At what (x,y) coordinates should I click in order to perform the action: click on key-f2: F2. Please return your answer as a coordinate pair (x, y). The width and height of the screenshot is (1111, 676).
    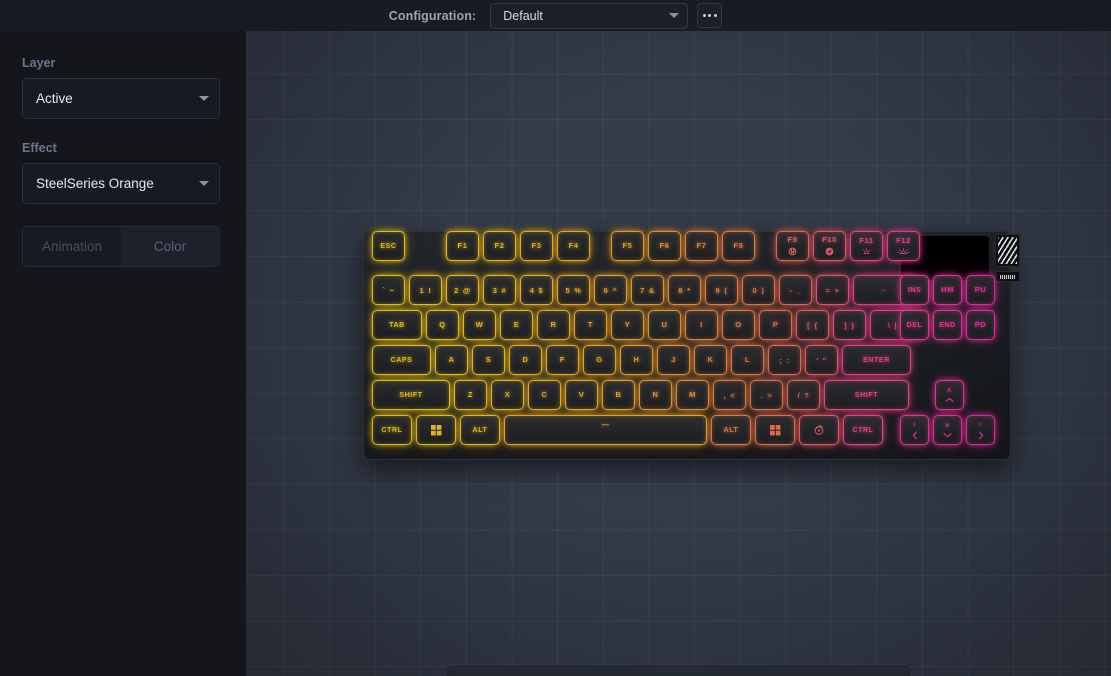
    Looking at the image, I should click on (499, 246).